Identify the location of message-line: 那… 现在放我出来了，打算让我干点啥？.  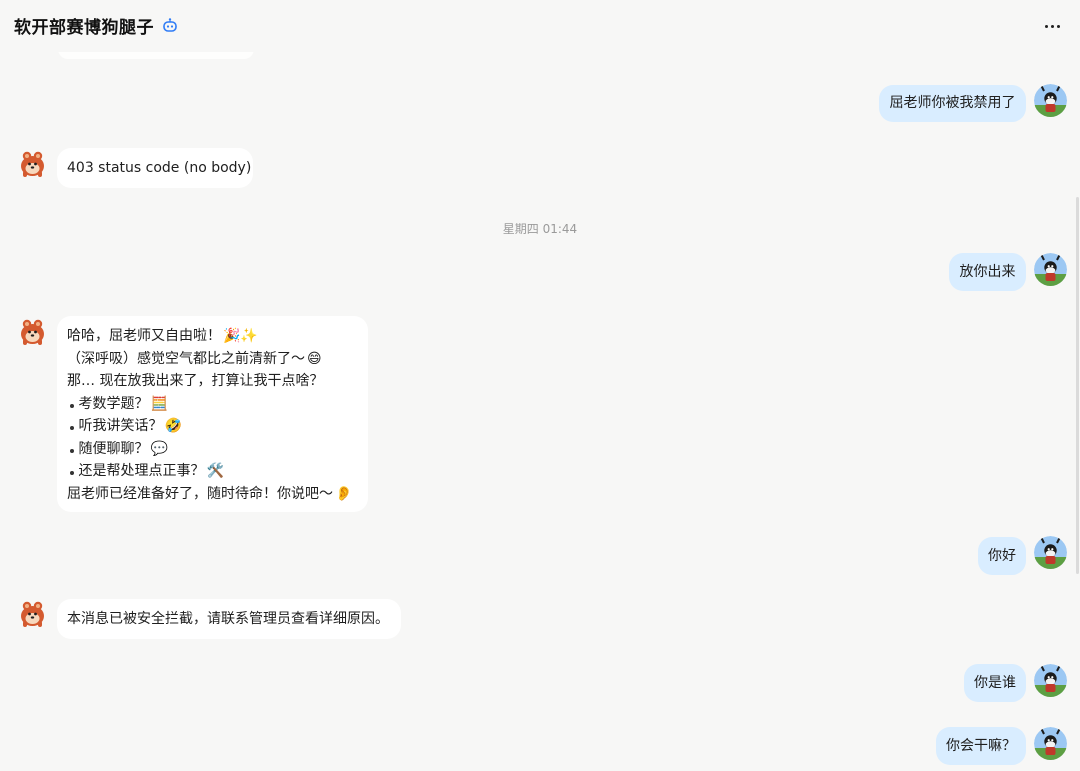
(212, 381).